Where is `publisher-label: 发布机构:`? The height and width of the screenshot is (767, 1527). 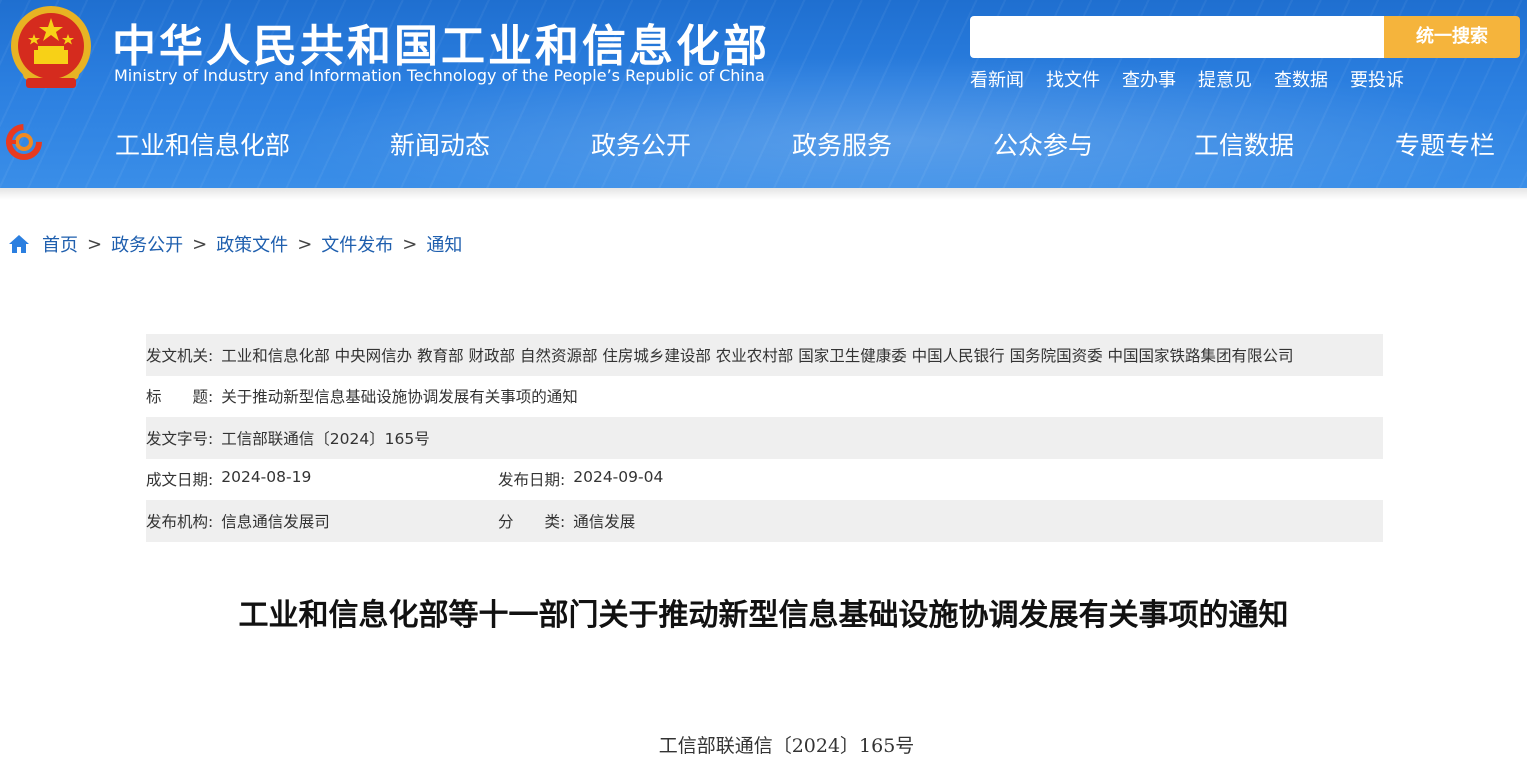
publisher-label: 发布机构: is located at coordinates (180, 521).